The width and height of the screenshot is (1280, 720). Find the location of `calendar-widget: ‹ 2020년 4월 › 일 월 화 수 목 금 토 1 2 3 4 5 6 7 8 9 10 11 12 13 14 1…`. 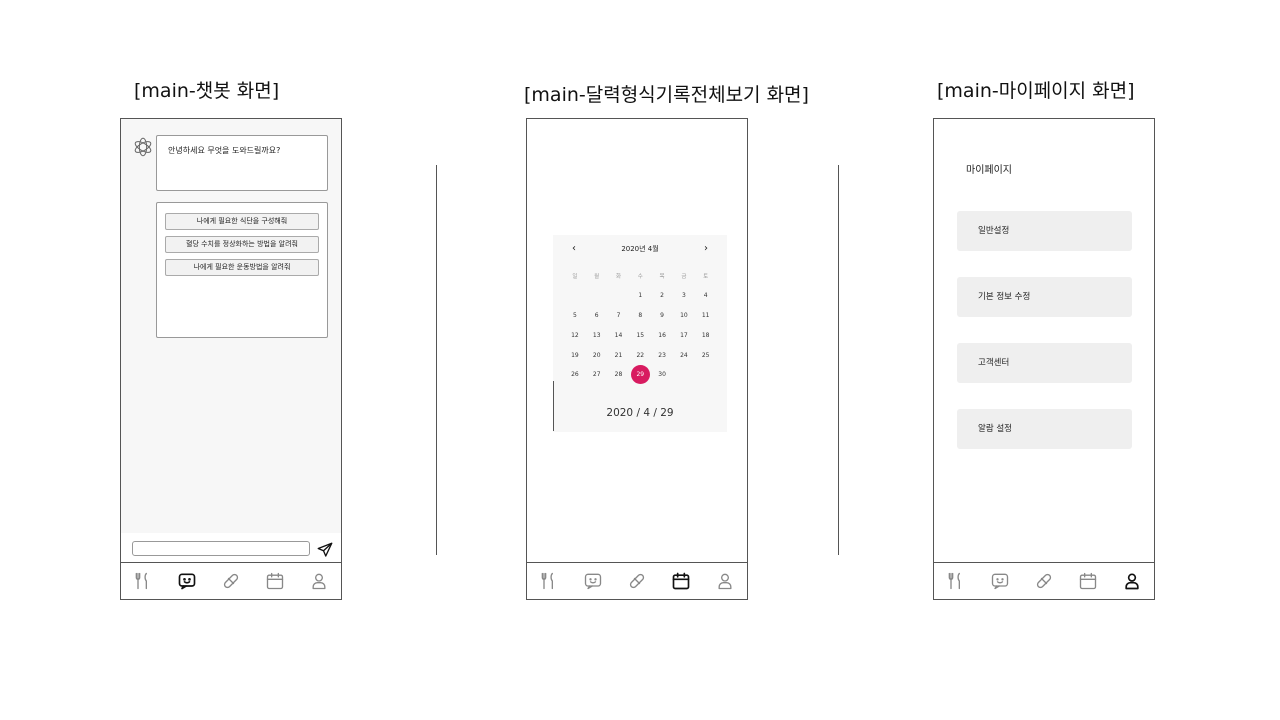

calendar-widget: ‹ 2020년 4월 › 일 월 화 수 목 금 토 1 2 3 4 5 6 7 8 9 10 11 12 13 14 1… is located at coordinates (640, 333).